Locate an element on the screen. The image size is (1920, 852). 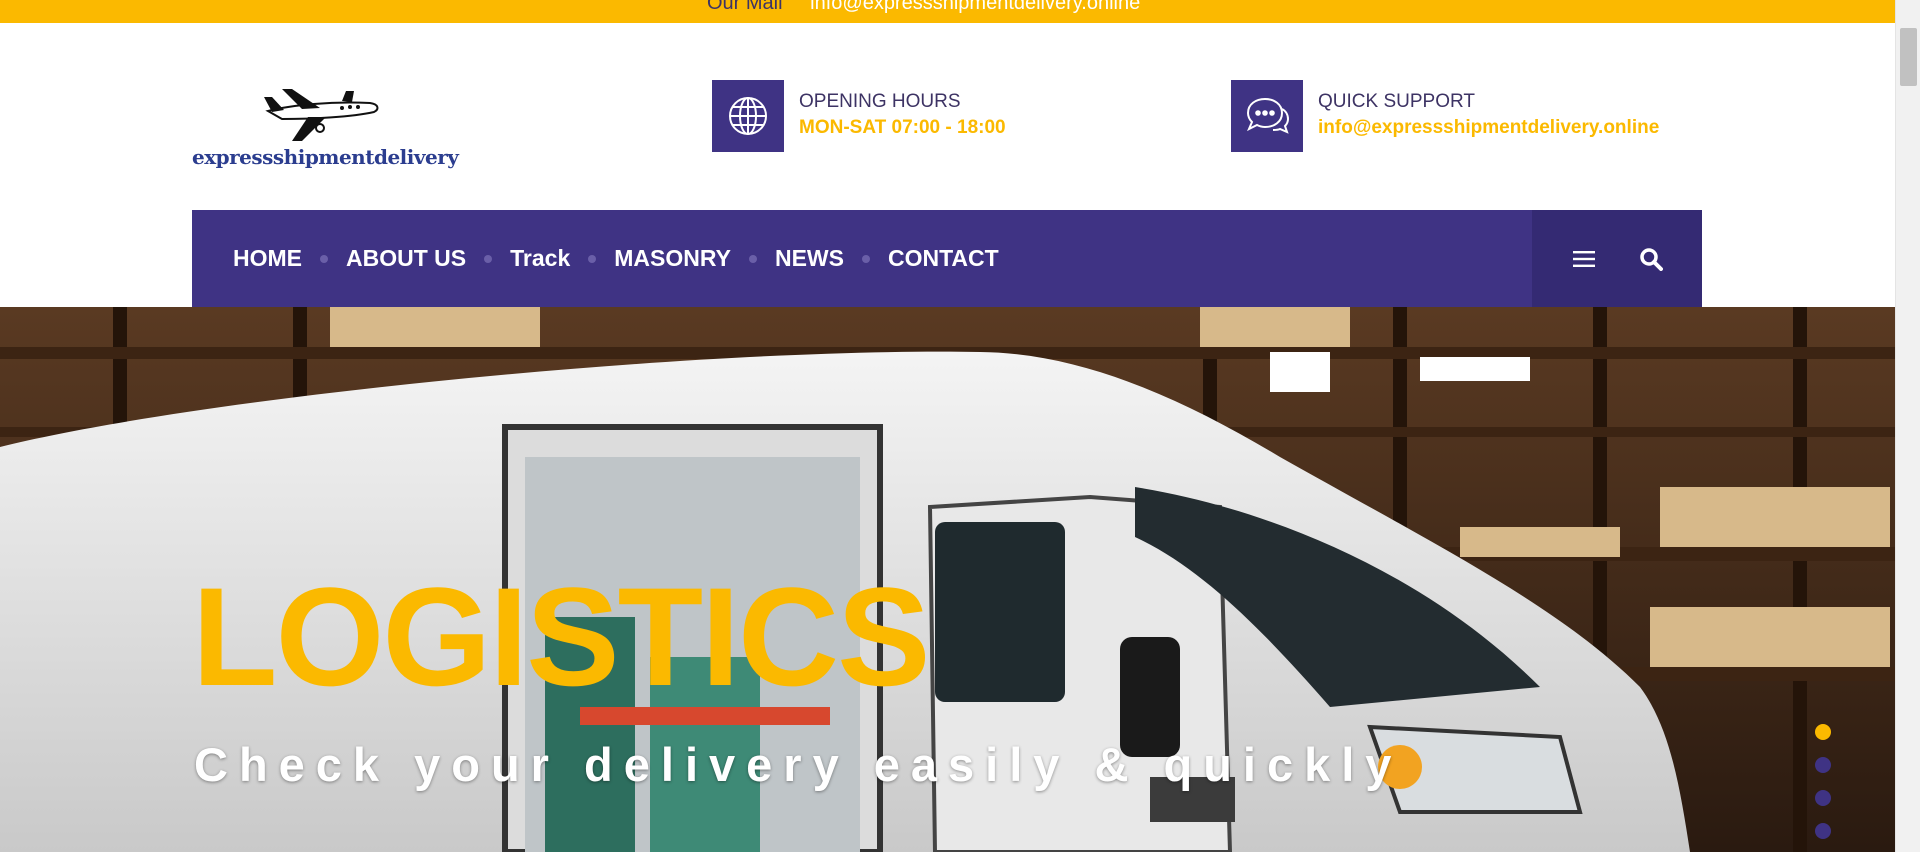
chat-bubbles-icon is located at coordinates (1267, 116).